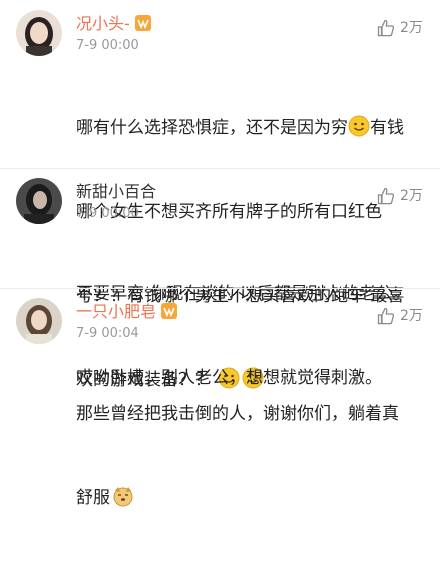  I want to click on dog-emoji, so click(123, 497).